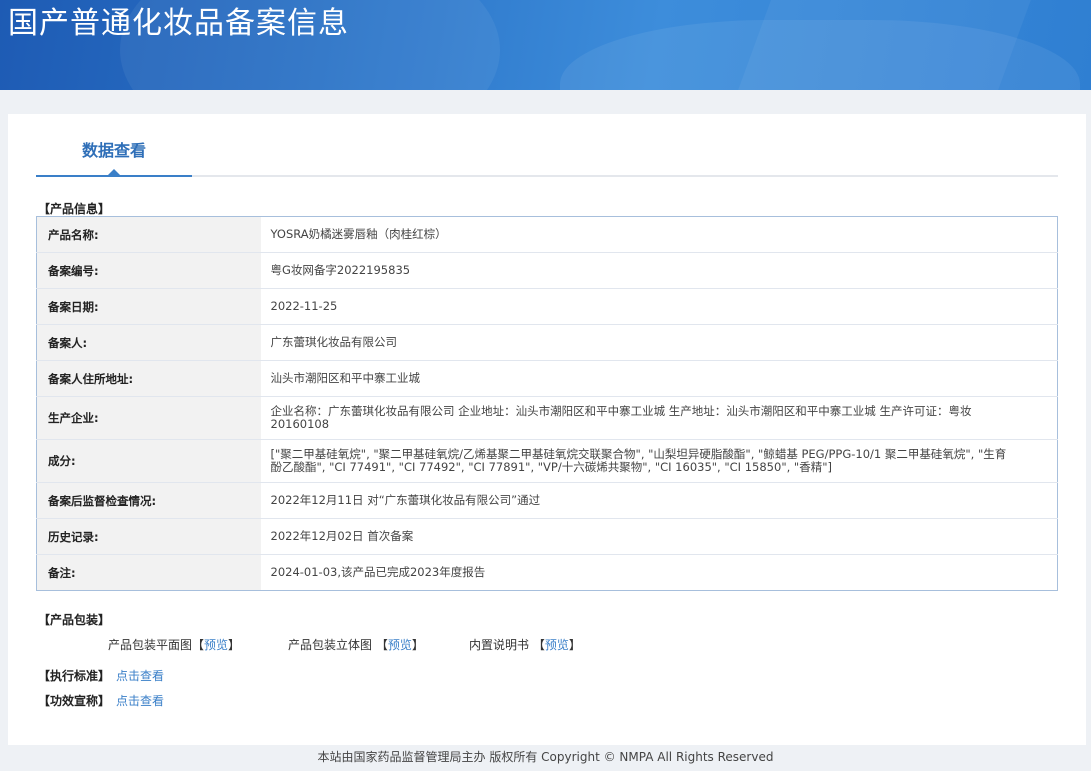  What do you see at coordinates (547, 155) in the screenshot?
I see `tab-bar: 数据查看` at bounding box center [547, 155].